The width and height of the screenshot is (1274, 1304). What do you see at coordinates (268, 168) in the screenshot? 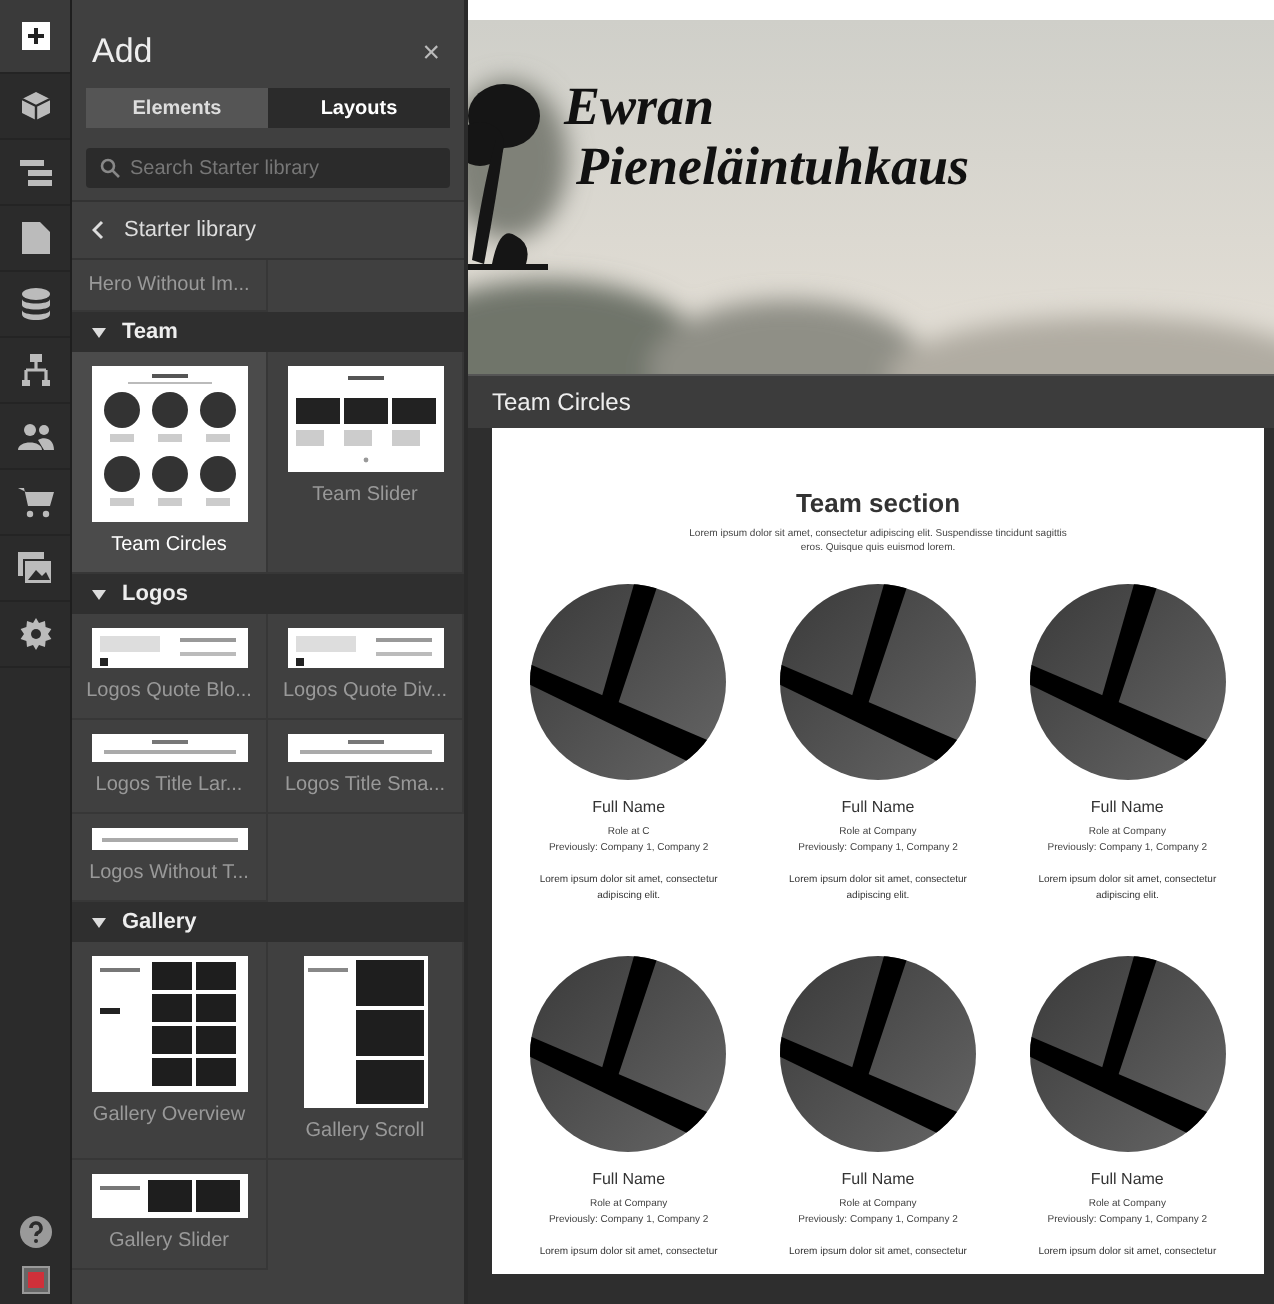
I see `search-field: Search Starter library` at bounding box center [268, 168].